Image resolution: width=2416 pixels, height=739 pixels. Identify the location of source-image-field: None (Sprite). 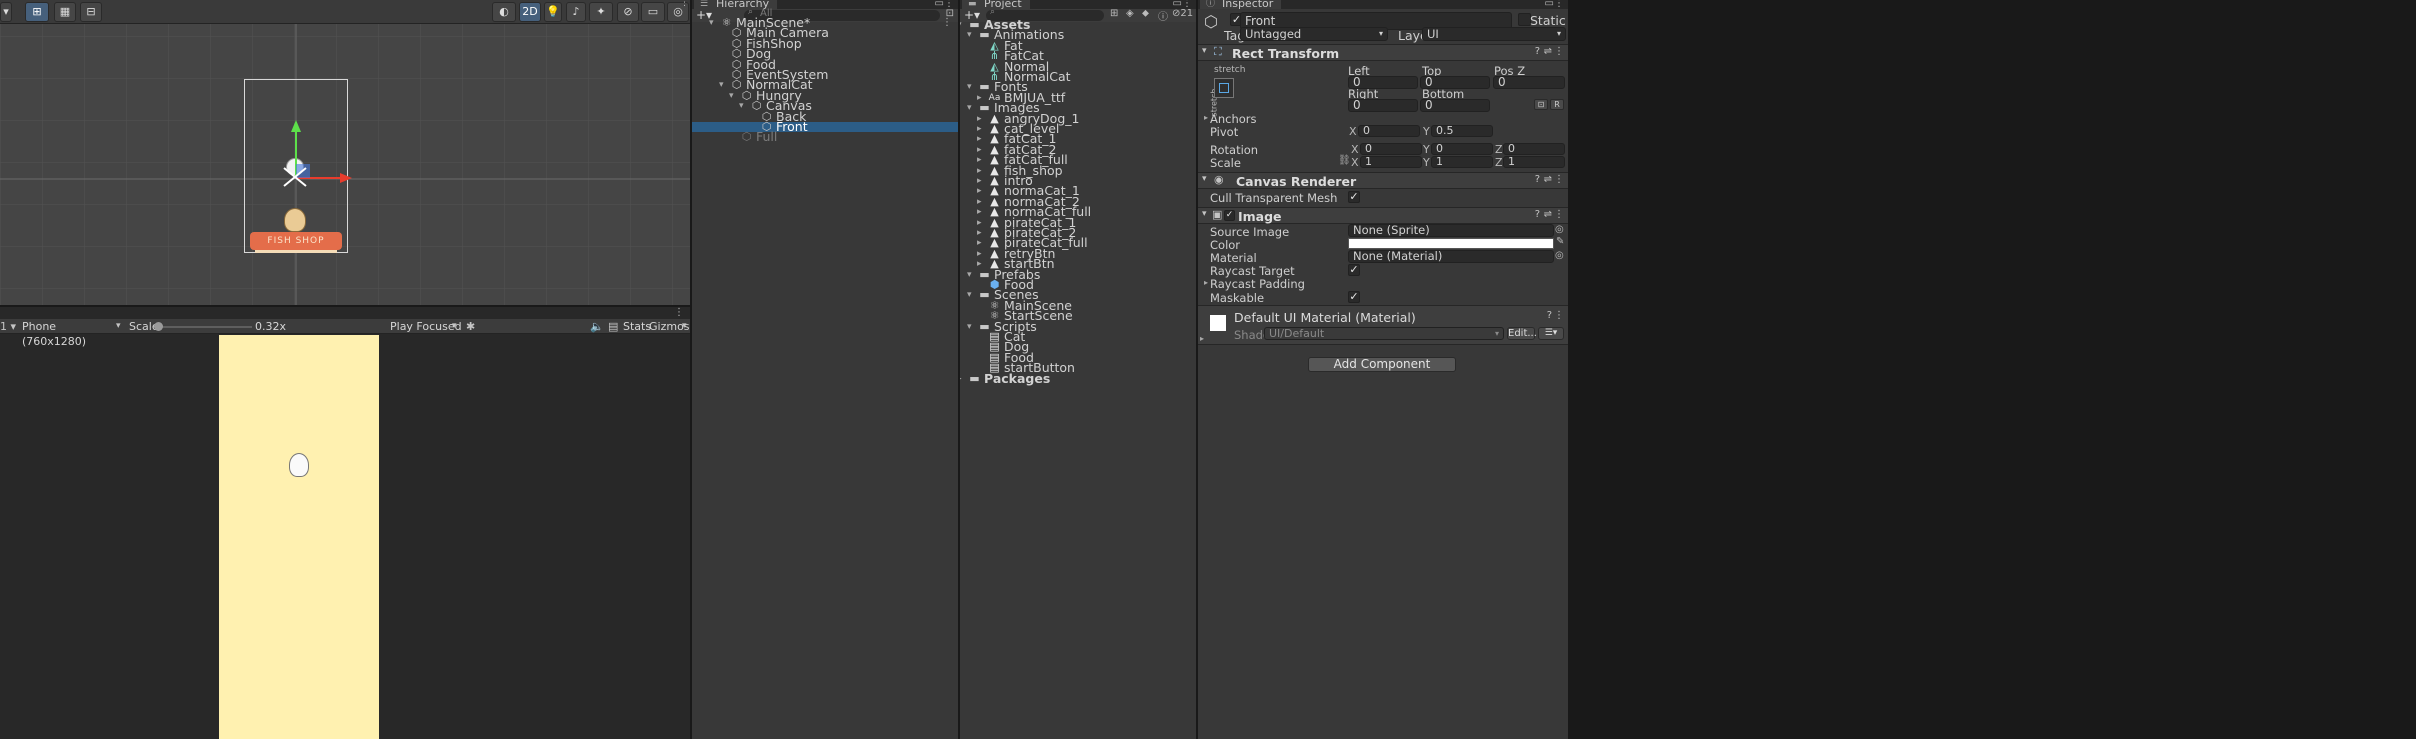
(1451, 230).